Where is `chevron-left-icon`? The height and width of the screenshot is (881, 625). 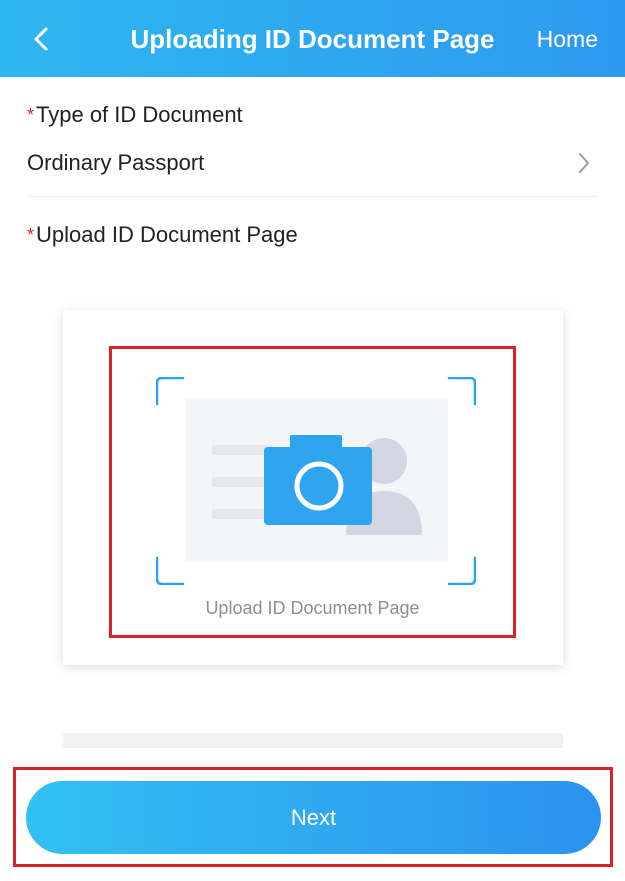
chevron-left-icon is located at coordinates (41, 39).